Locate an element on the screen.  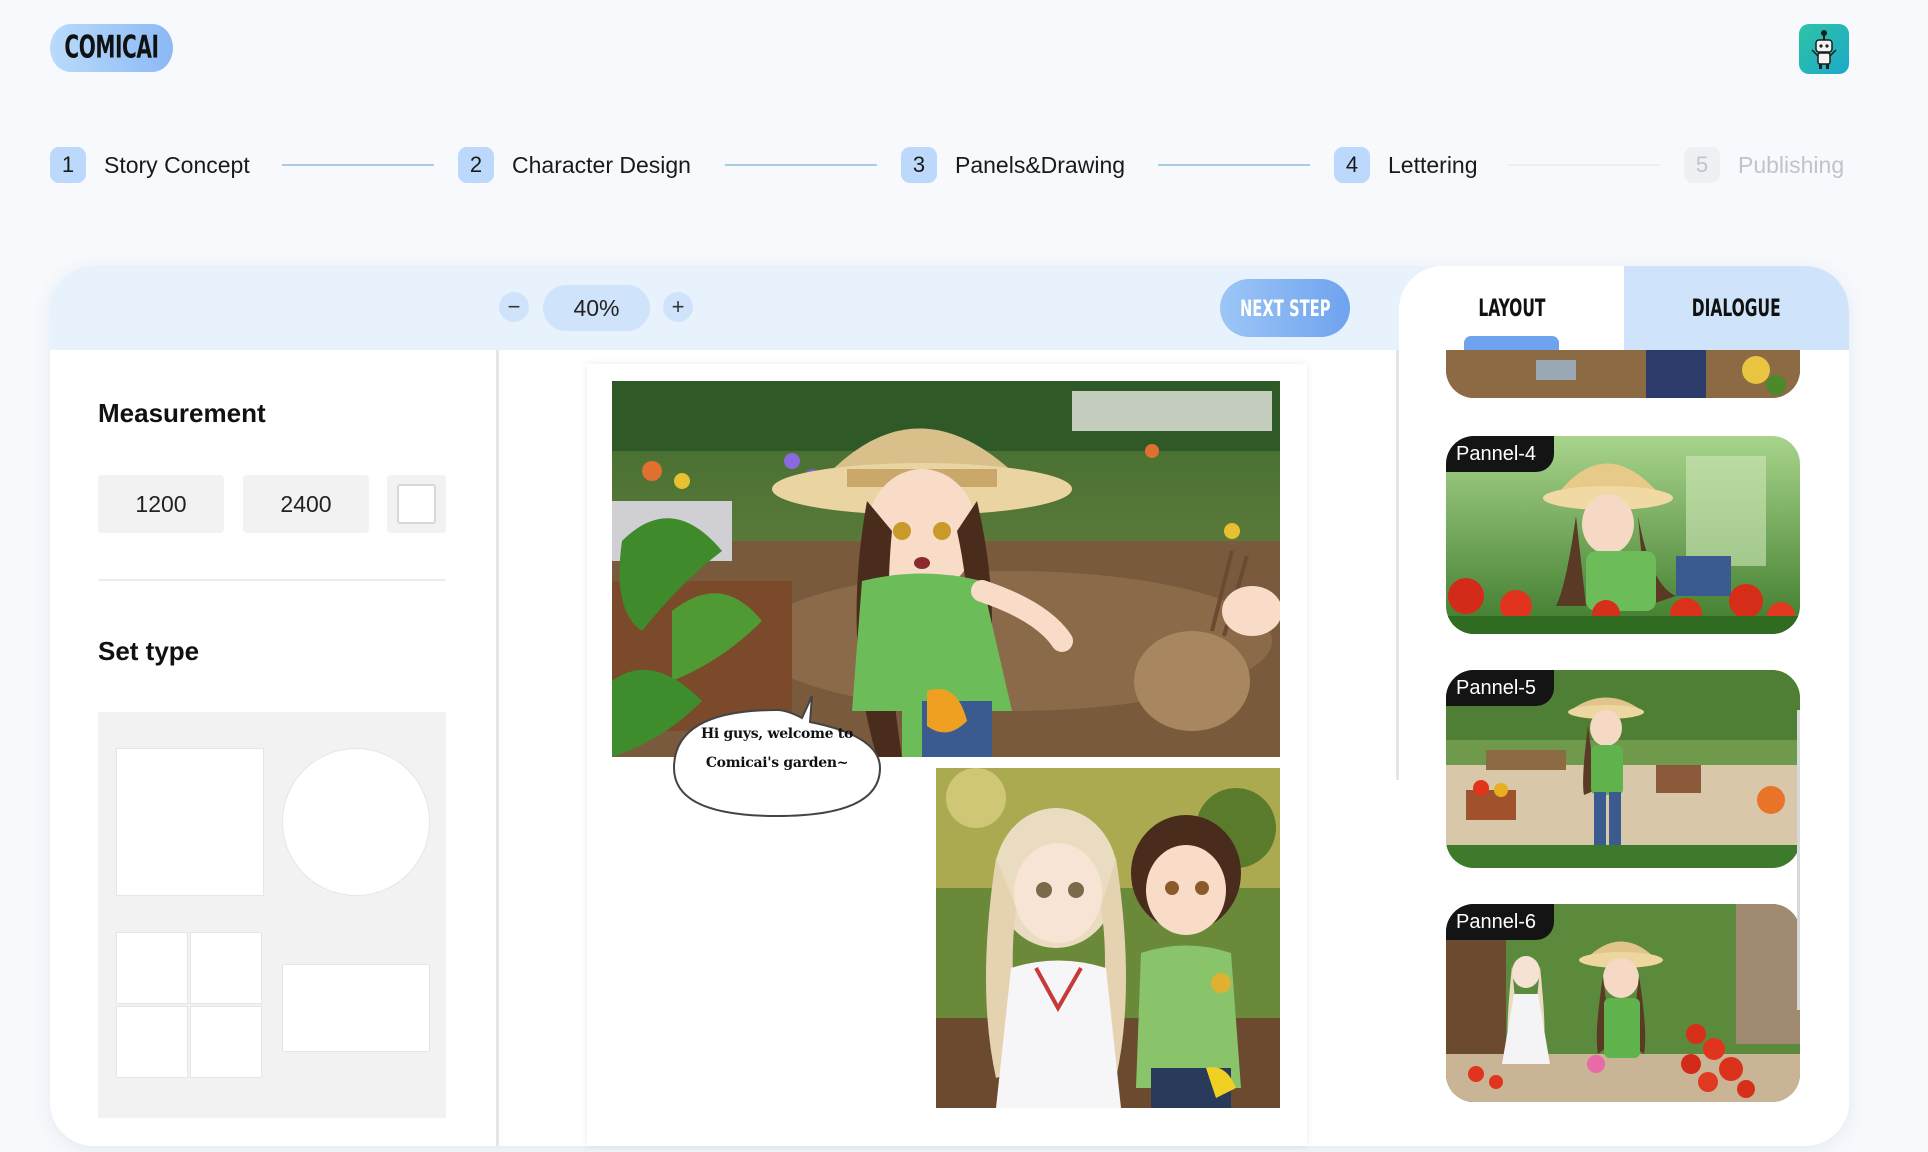
width-field: 1200 is located at coordinates (161, 504).